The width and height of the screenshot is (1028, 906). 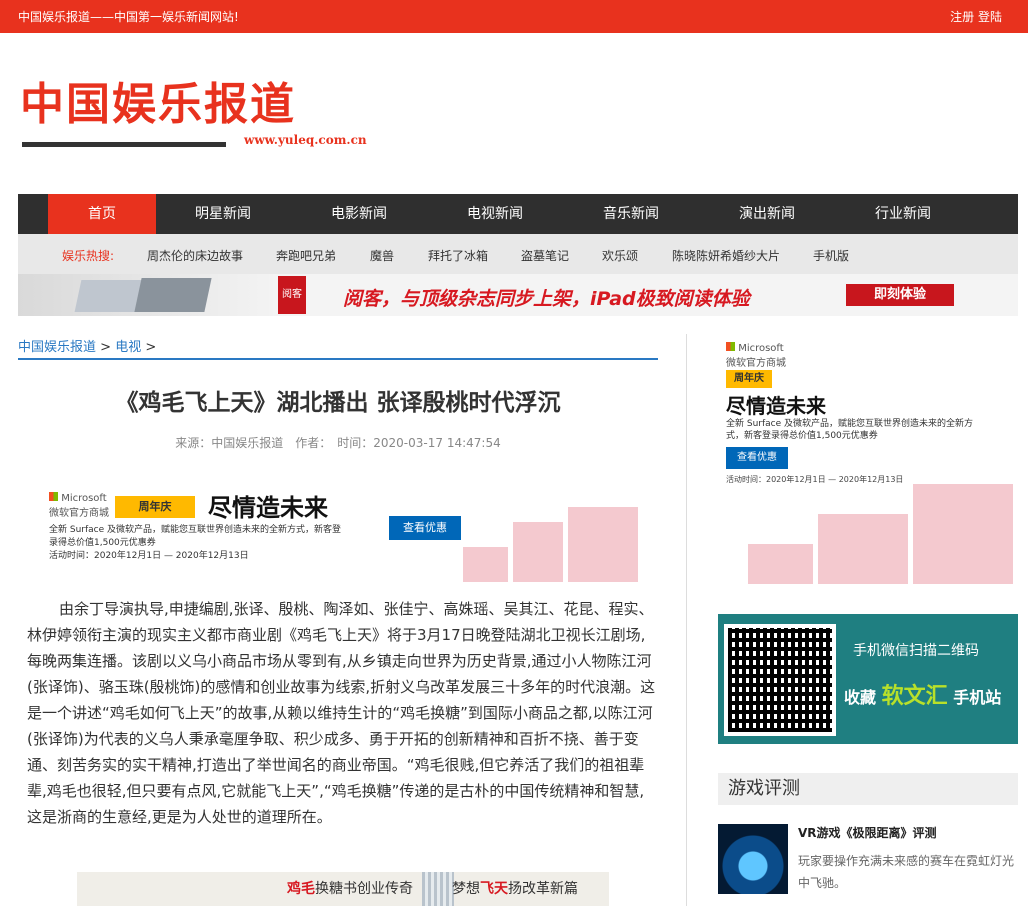 I want to click on site-logo: 中国娱乐报道 www.yuleq.com.cn, so click(x=195, y=117).